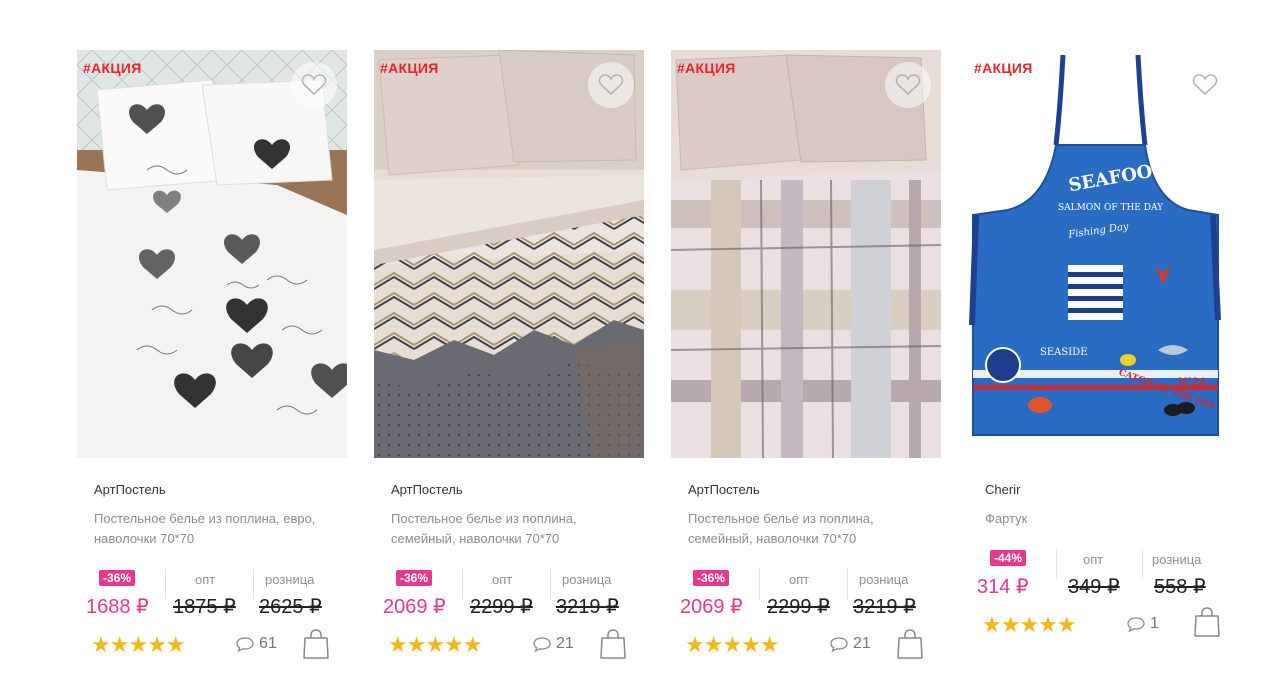  I want to click on sale-price: 1688 ₽, so click(117, 607).